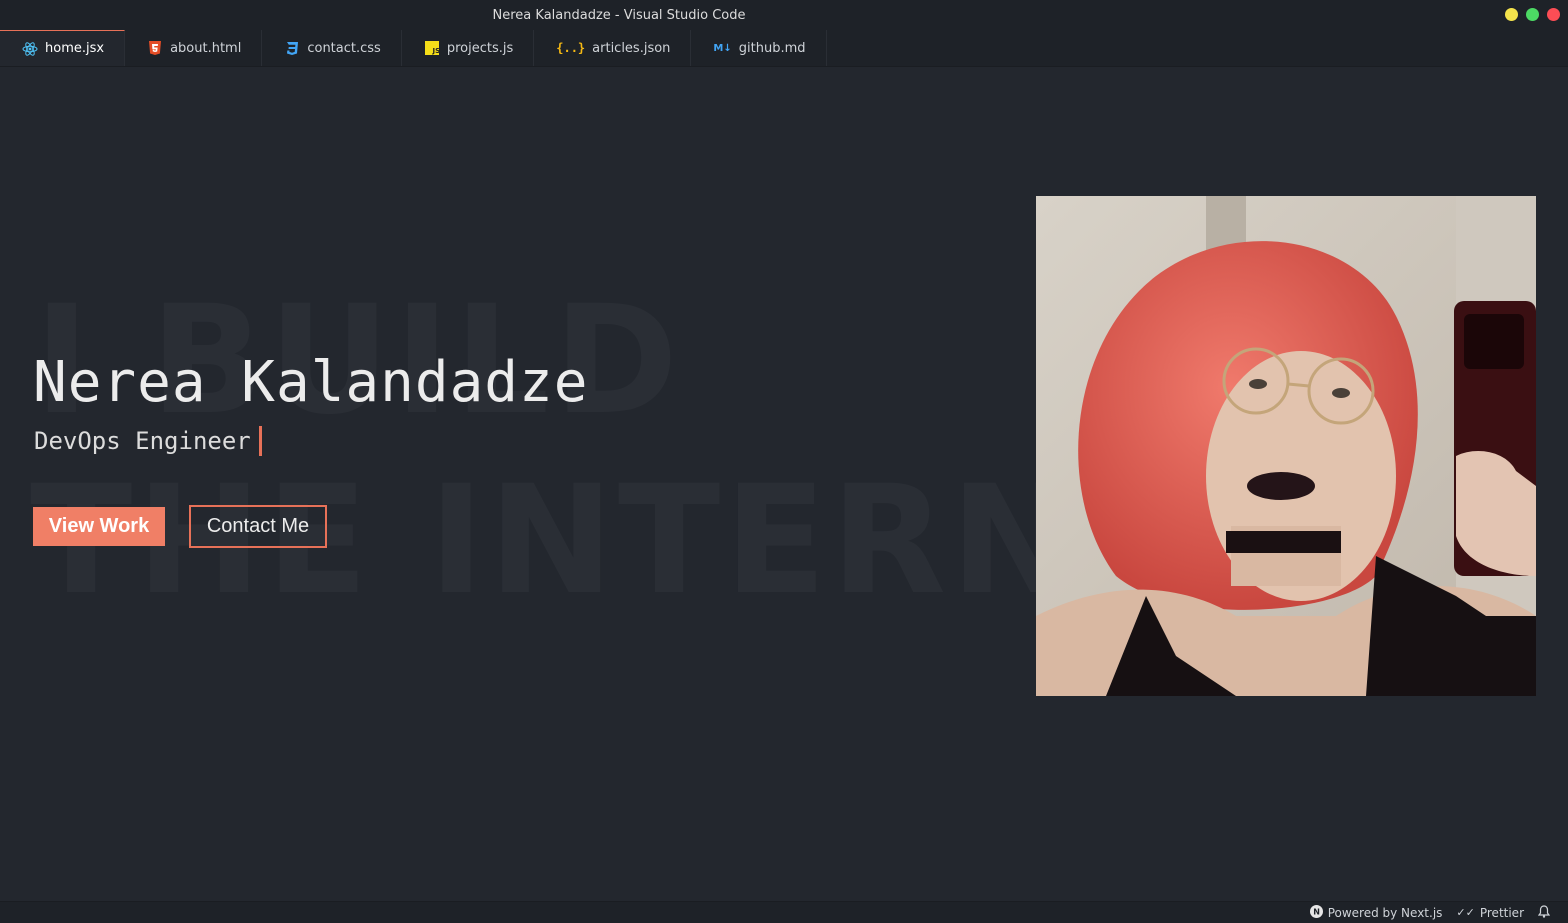 The image size is (1568, 923). I want to click on tab-home-jsx: home.jsx, so click(63, 48).